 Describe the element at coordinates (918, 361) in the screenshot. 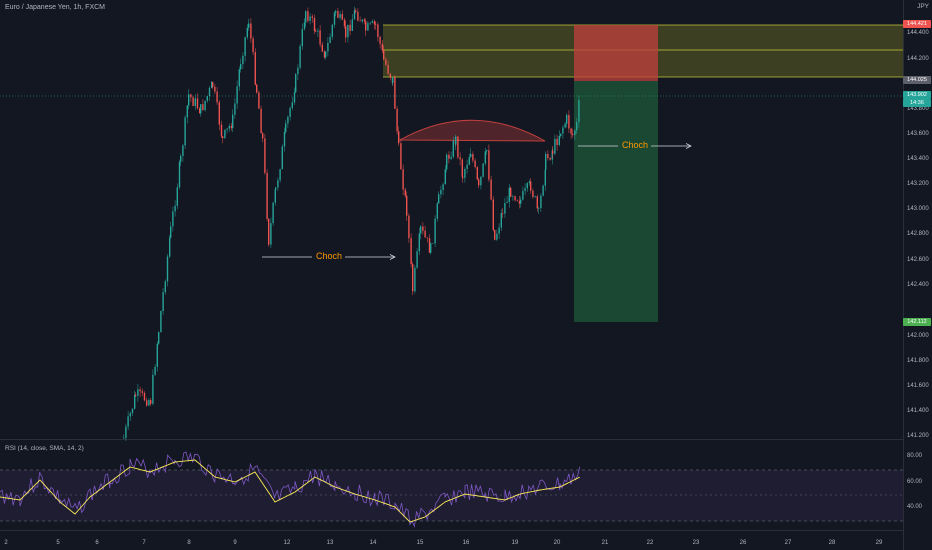

I see `price-tick: 141.800` at that location.